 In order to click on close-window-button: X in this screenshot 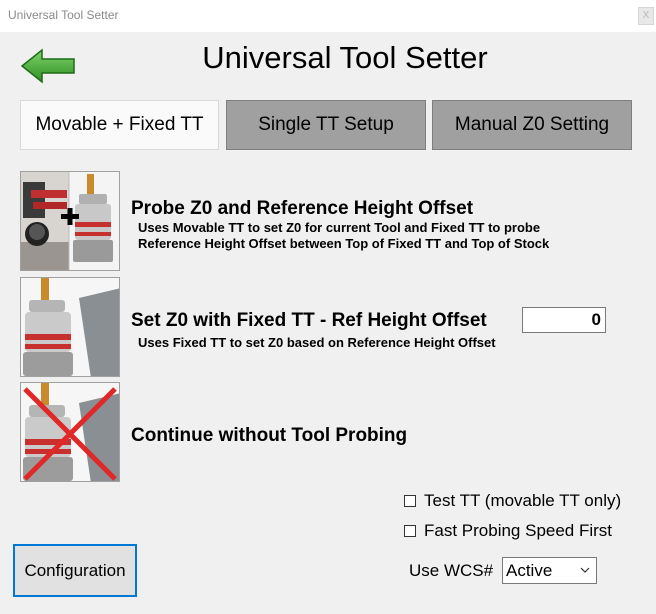, I will do `click(646, 16)`.